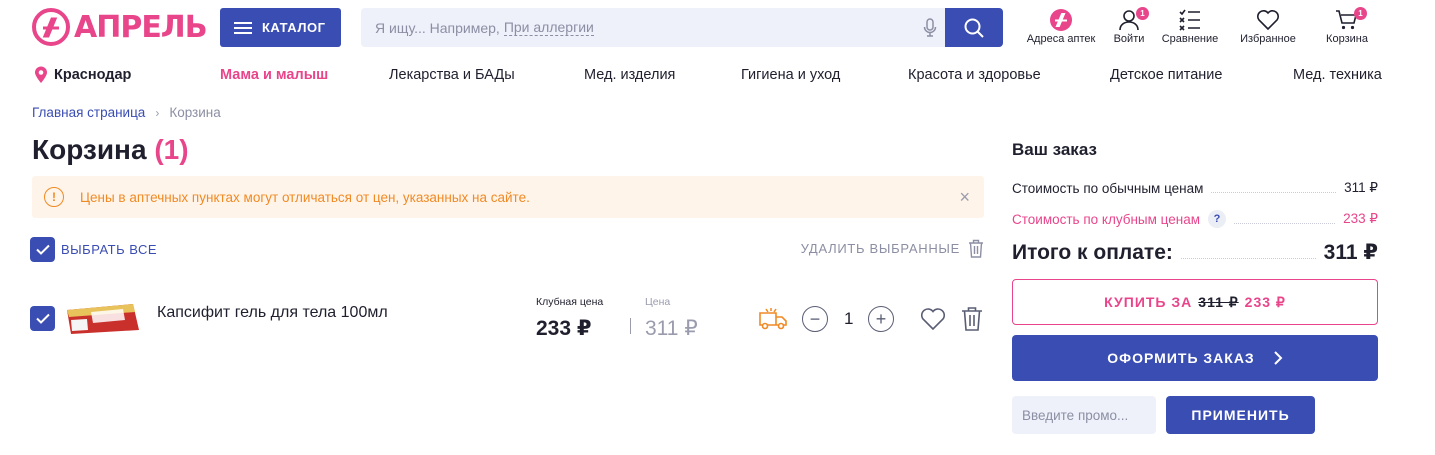  Describe the element at coordinates (157, 112) in the screenshot. I see `chevron-right-icon: ›` at that location.